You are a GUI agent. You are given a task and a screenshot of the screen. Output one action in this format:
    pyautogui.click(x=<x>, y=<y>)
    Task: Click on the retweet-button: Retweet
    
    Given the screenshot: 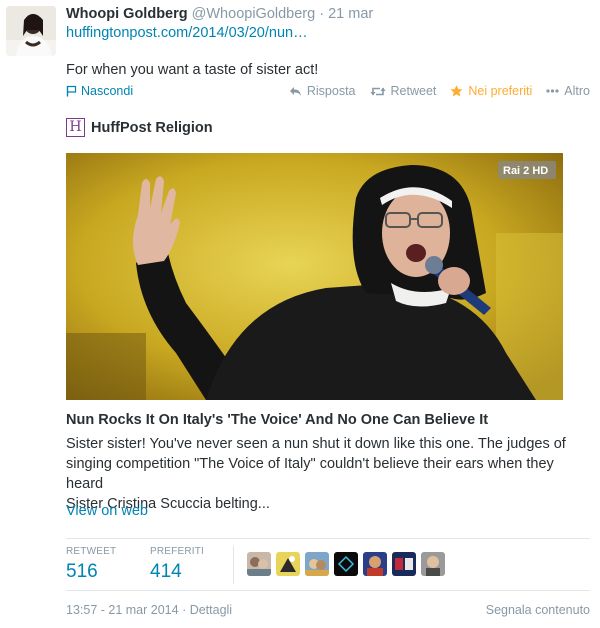 What is the action you would take?
    pyautogui.click(x=403, y=91)
    